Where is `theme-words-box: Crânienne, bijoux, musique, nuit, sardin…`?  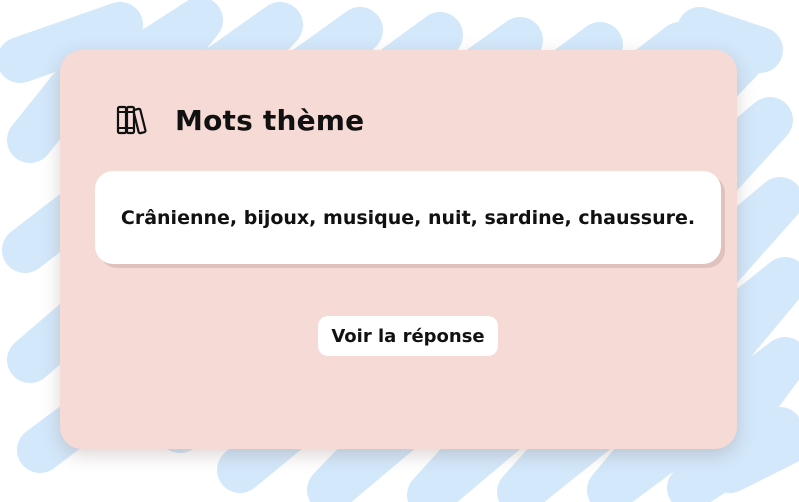 theme-words-box: Crânienne, bijoux, musique, nuit, sardin… is located at coordinates (408, 217).